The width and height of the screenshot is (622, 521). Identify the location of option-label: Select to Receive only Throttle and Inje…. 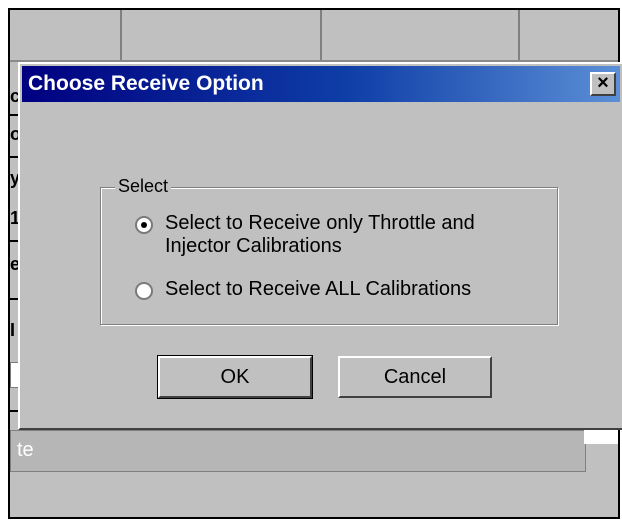
(320, 234).